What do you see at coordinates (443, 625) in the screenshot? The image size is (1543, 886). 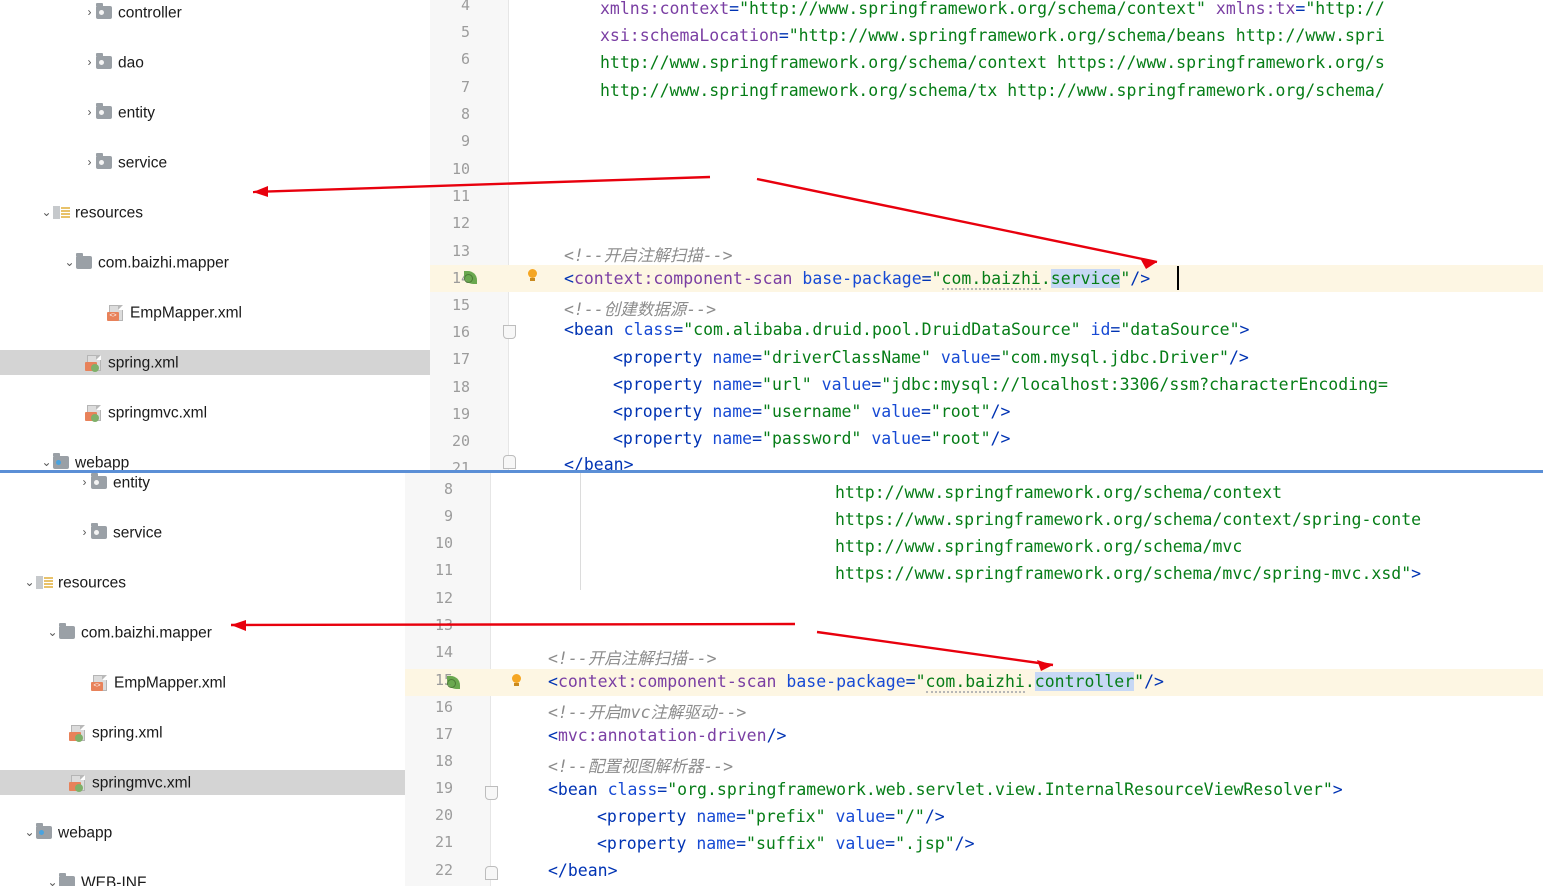 I see `line-number: 13` at bounding box center [443, 625].